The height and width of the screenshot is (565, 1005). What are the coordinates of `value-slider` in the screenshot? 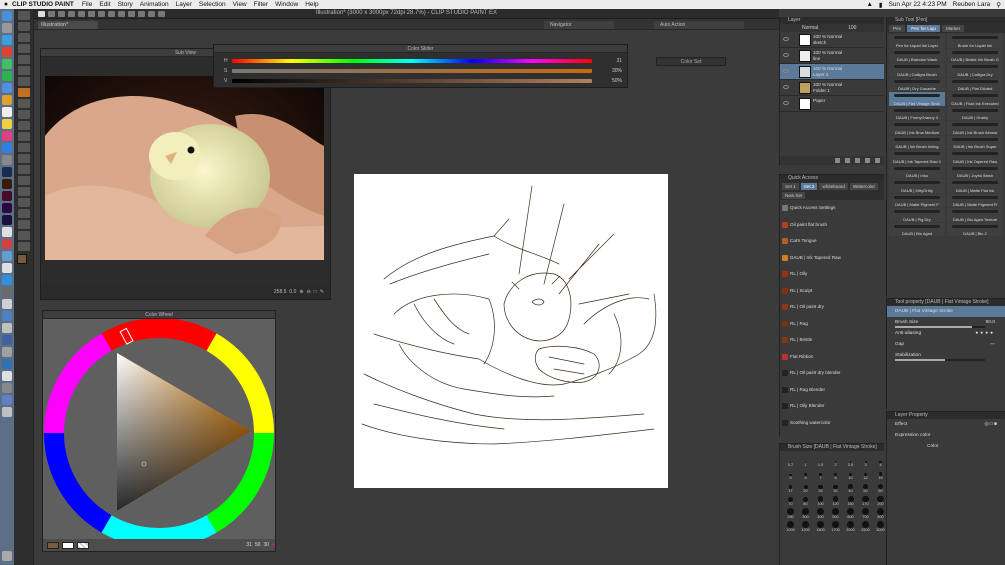 It's located at (412, 80).